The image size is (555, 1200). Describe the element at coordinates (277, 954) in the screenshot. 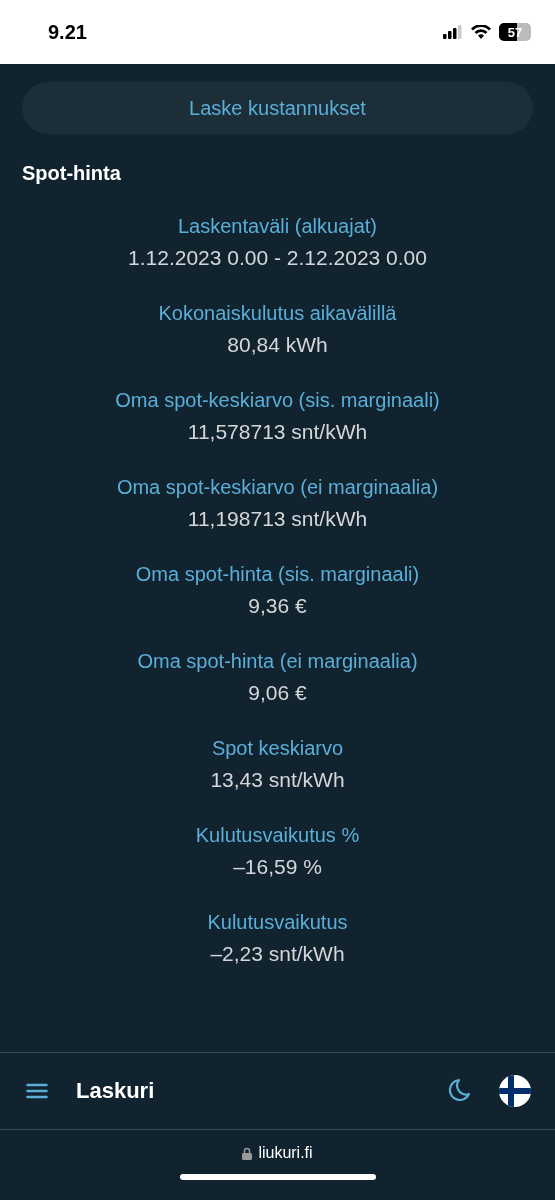

I see `stat-value: –2,23 snt/kWh` at that location.